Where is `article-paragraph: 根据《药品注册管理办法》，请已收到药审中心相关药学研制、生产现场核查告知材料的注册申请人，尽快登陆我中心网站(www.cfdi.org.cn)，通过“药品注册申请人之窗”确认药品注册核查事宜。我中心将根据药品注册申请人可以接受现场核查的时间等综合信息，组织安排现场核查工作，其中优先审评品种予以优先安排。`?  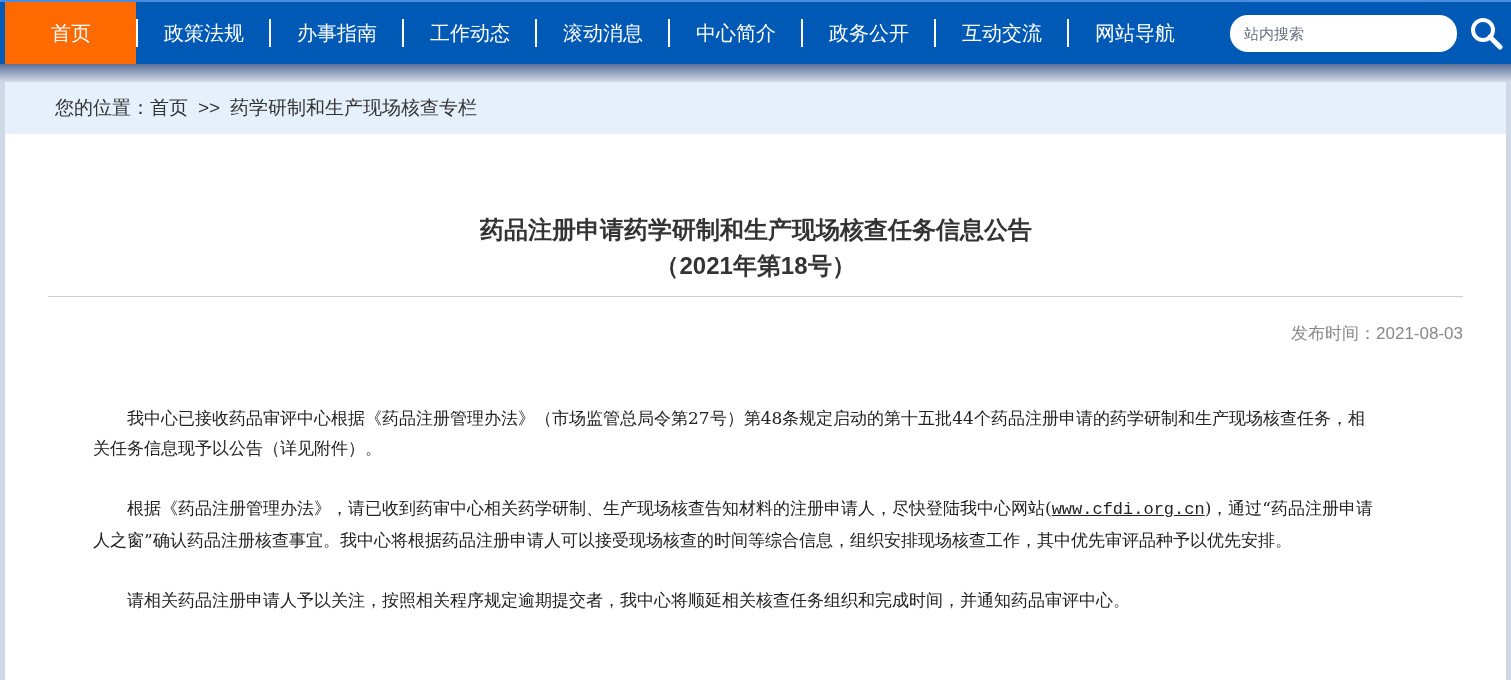 article-paragraph: 根据《药品注册管理办法》，请已收到药审中心相关药学研制、生产现场核查告知材料的注册申请人，尽快登陆我中心网站(www.cfdi.org.cn)，通过“药品注册申请人之窗”确认药品注册核查事宜。我中心将根据药品注册申请人可以接受现场核查的时间等综合信息，组织安排现场核查工作，其中优先审评品种予以优先安排。 is located at coordinates (733, 524).